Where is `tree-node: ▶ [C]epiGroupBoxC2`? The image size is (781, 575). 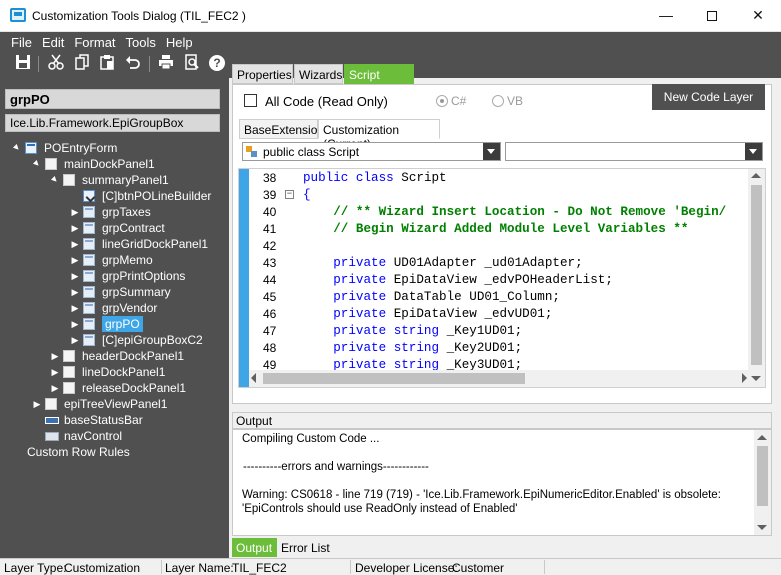
tree-node: ▶ [C]epiGroupBoxC2 is located at coordinates (147, 340).